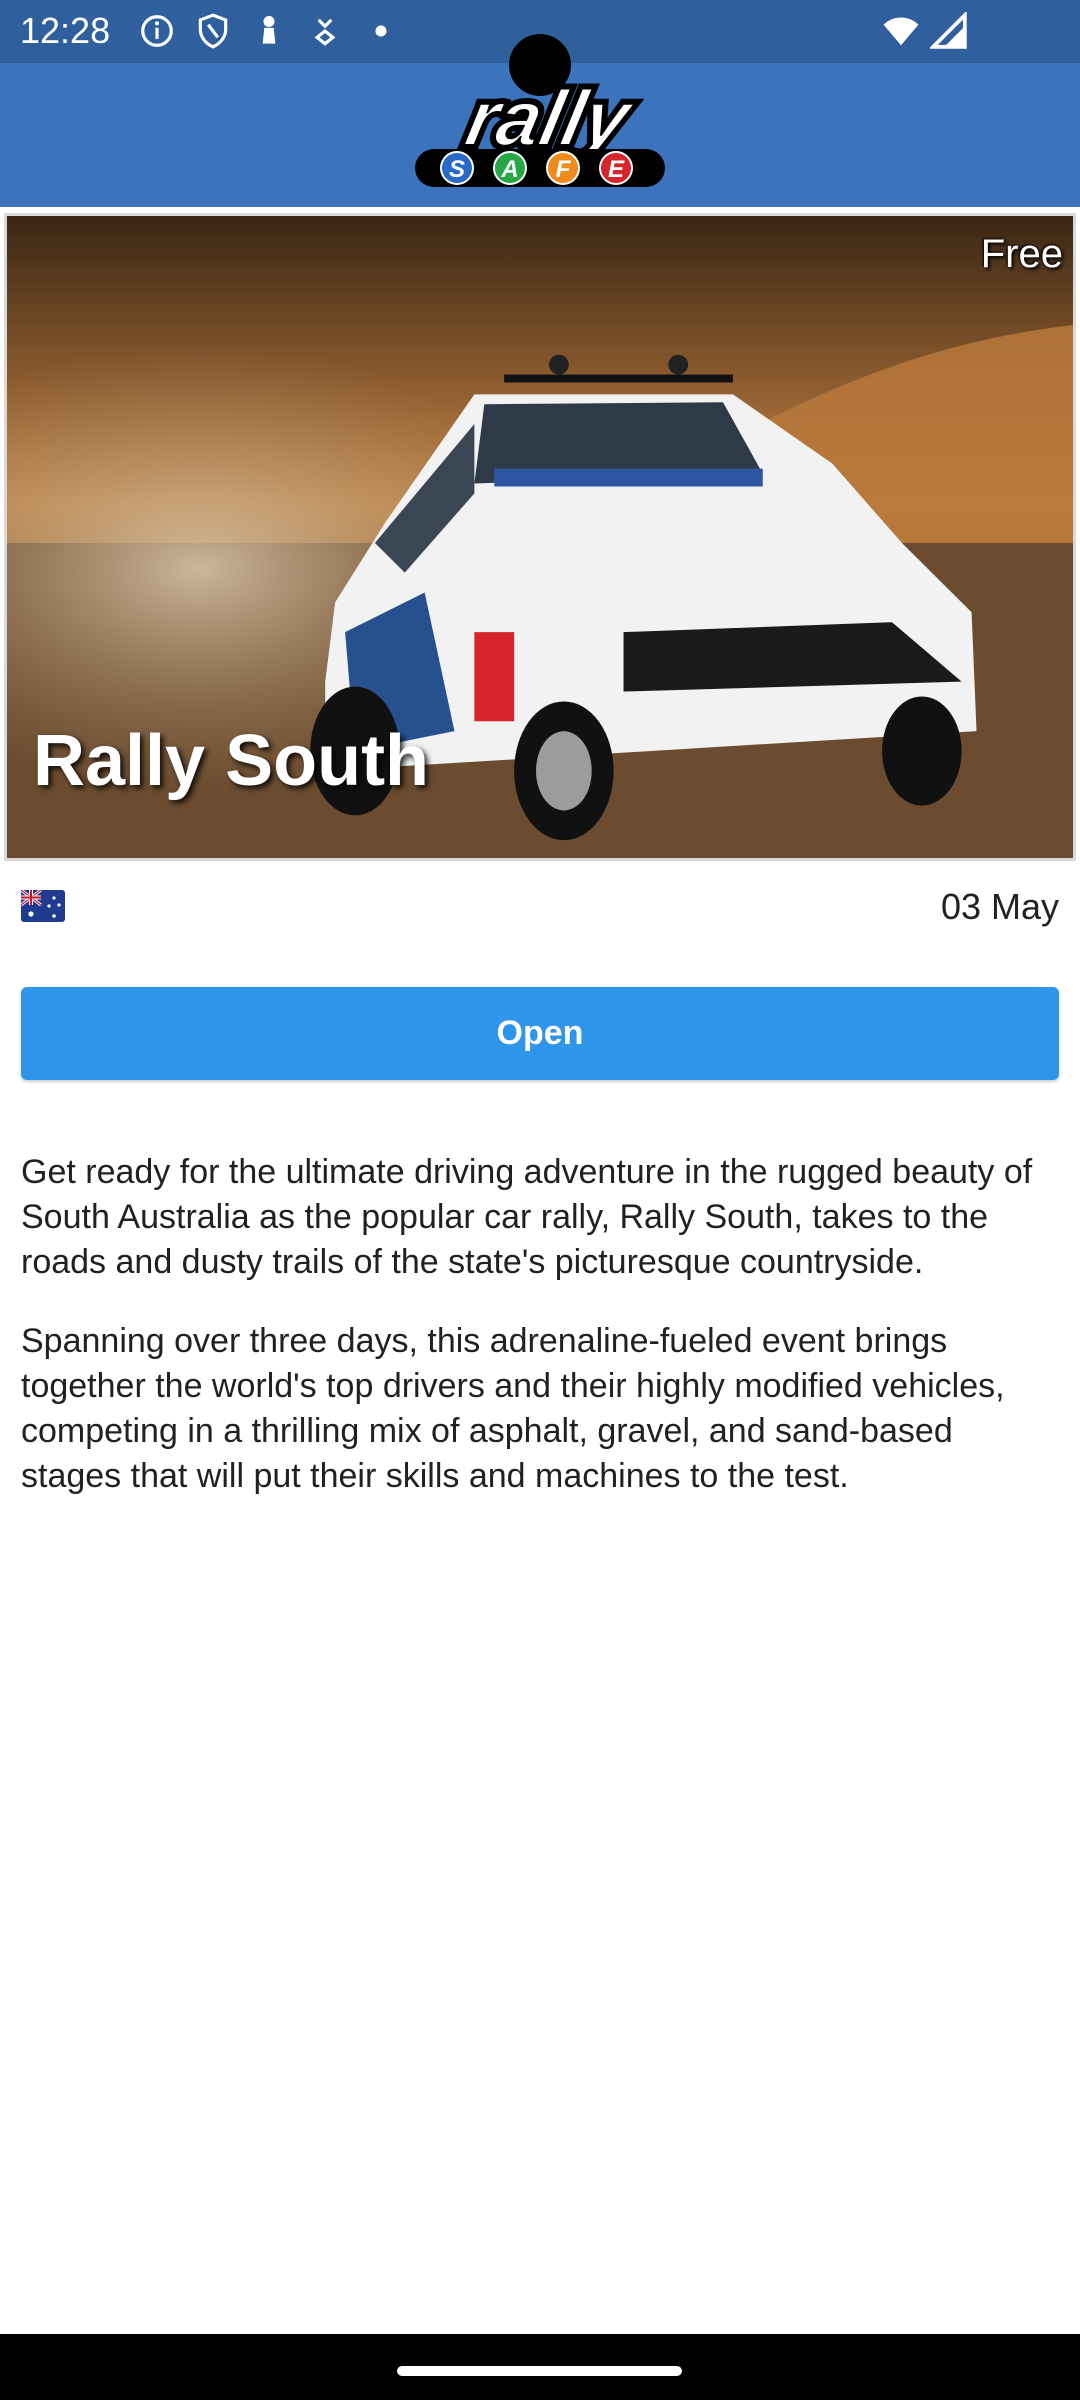 This screenshot has height=2400, width=1080. What do you see at coordinates (540, 65) in the screenshot?
I see `camera-cutout` at bounding box center [540, 65].